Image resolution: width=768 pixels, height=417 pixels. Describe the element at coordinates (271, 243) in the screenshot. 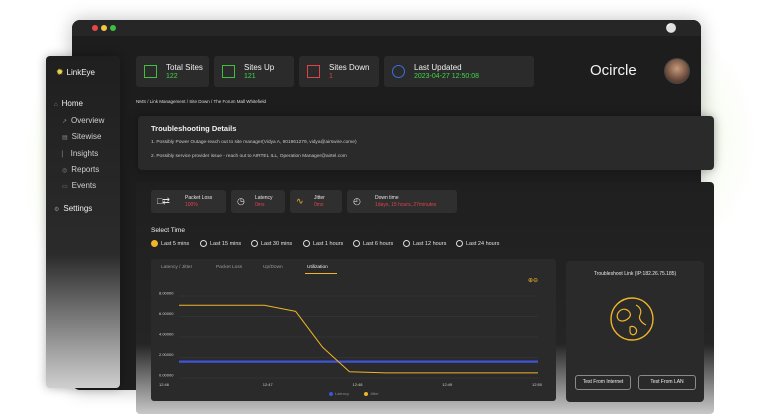

I see `radio-last-30-mins: Last 30 mins` at that location.